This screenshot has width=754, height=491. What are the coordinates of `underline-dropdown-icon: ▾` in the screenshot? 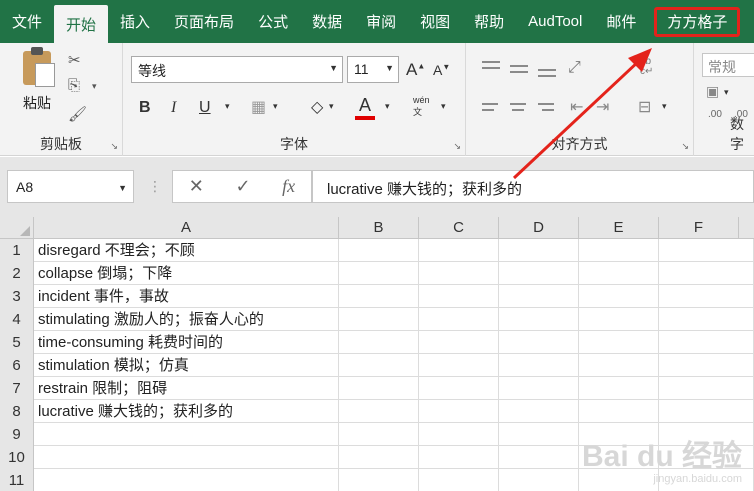 It's located at (227, 106).